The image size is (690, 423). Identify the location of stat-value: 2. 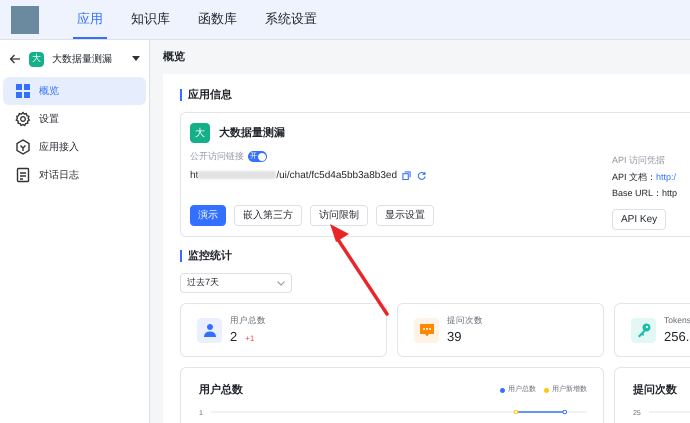
(234, 337).